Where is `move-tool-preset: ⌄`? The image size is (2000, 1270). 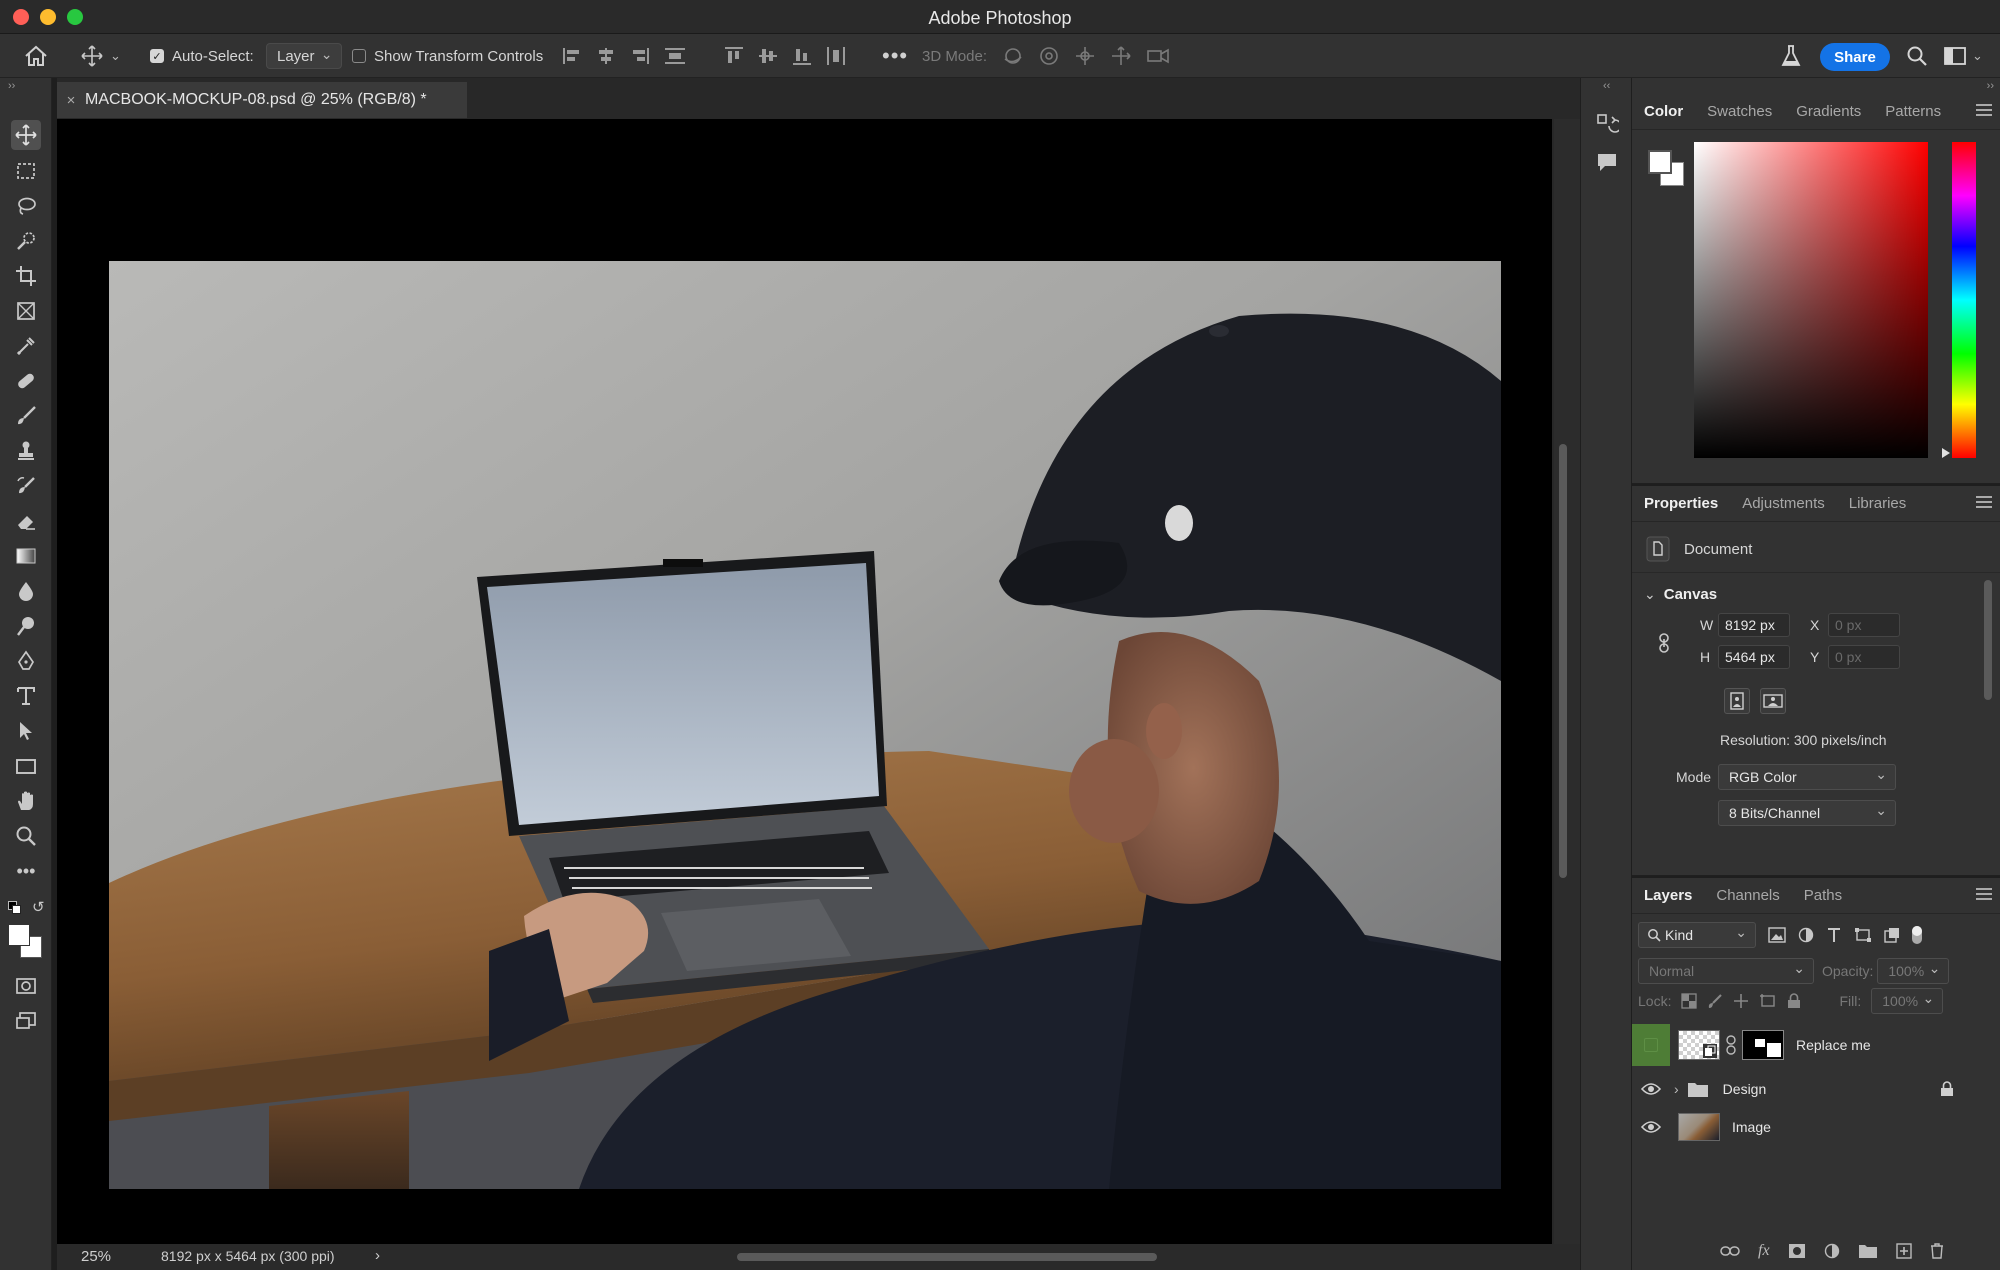 move-tool-preset: ⌄ is located at coordinates (100, 56).